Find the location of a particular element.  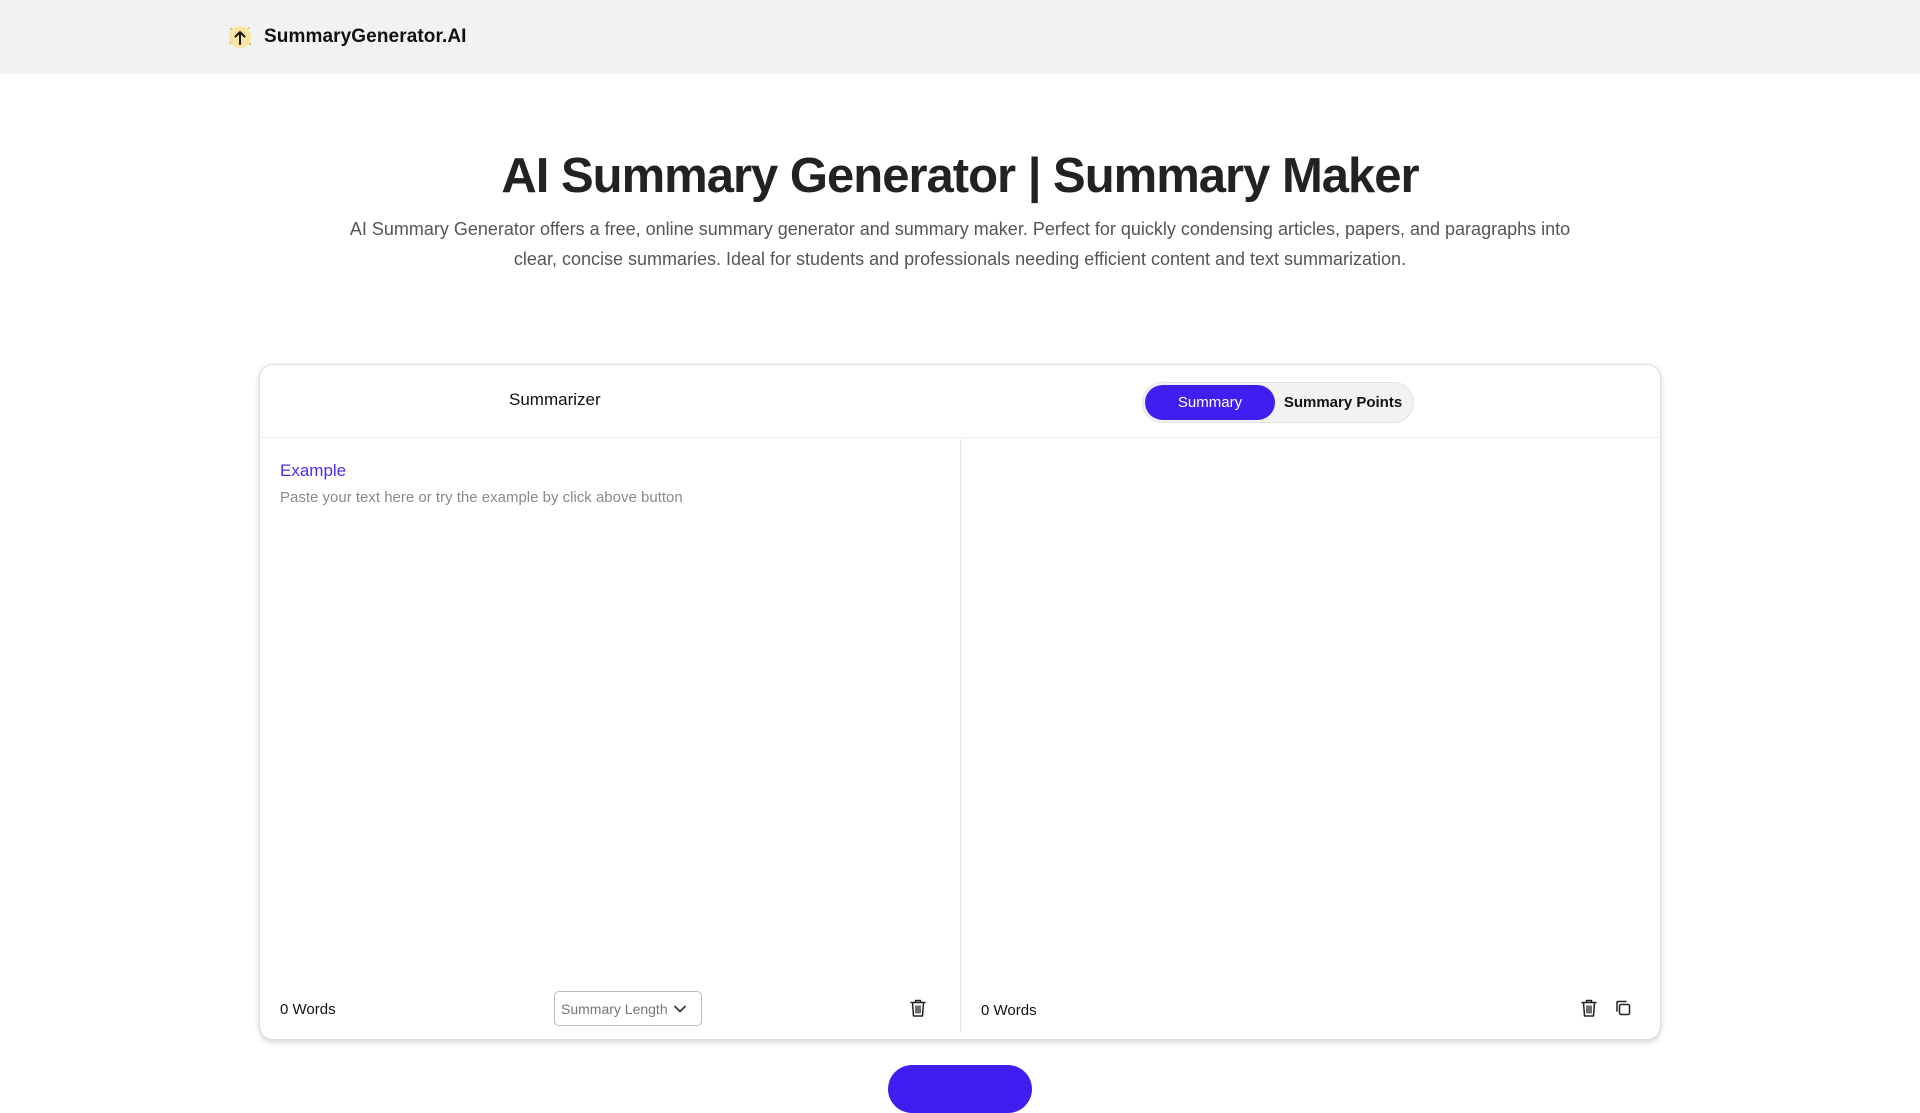

generate-summary-button is located at coordinates (960, 1089).